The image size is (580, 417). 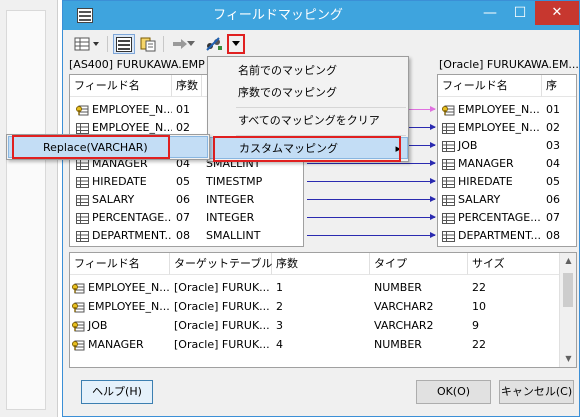 I want to click on source-field-row: DEPARTMENT... 08 SMALLINT, so click(x=186, y=236).